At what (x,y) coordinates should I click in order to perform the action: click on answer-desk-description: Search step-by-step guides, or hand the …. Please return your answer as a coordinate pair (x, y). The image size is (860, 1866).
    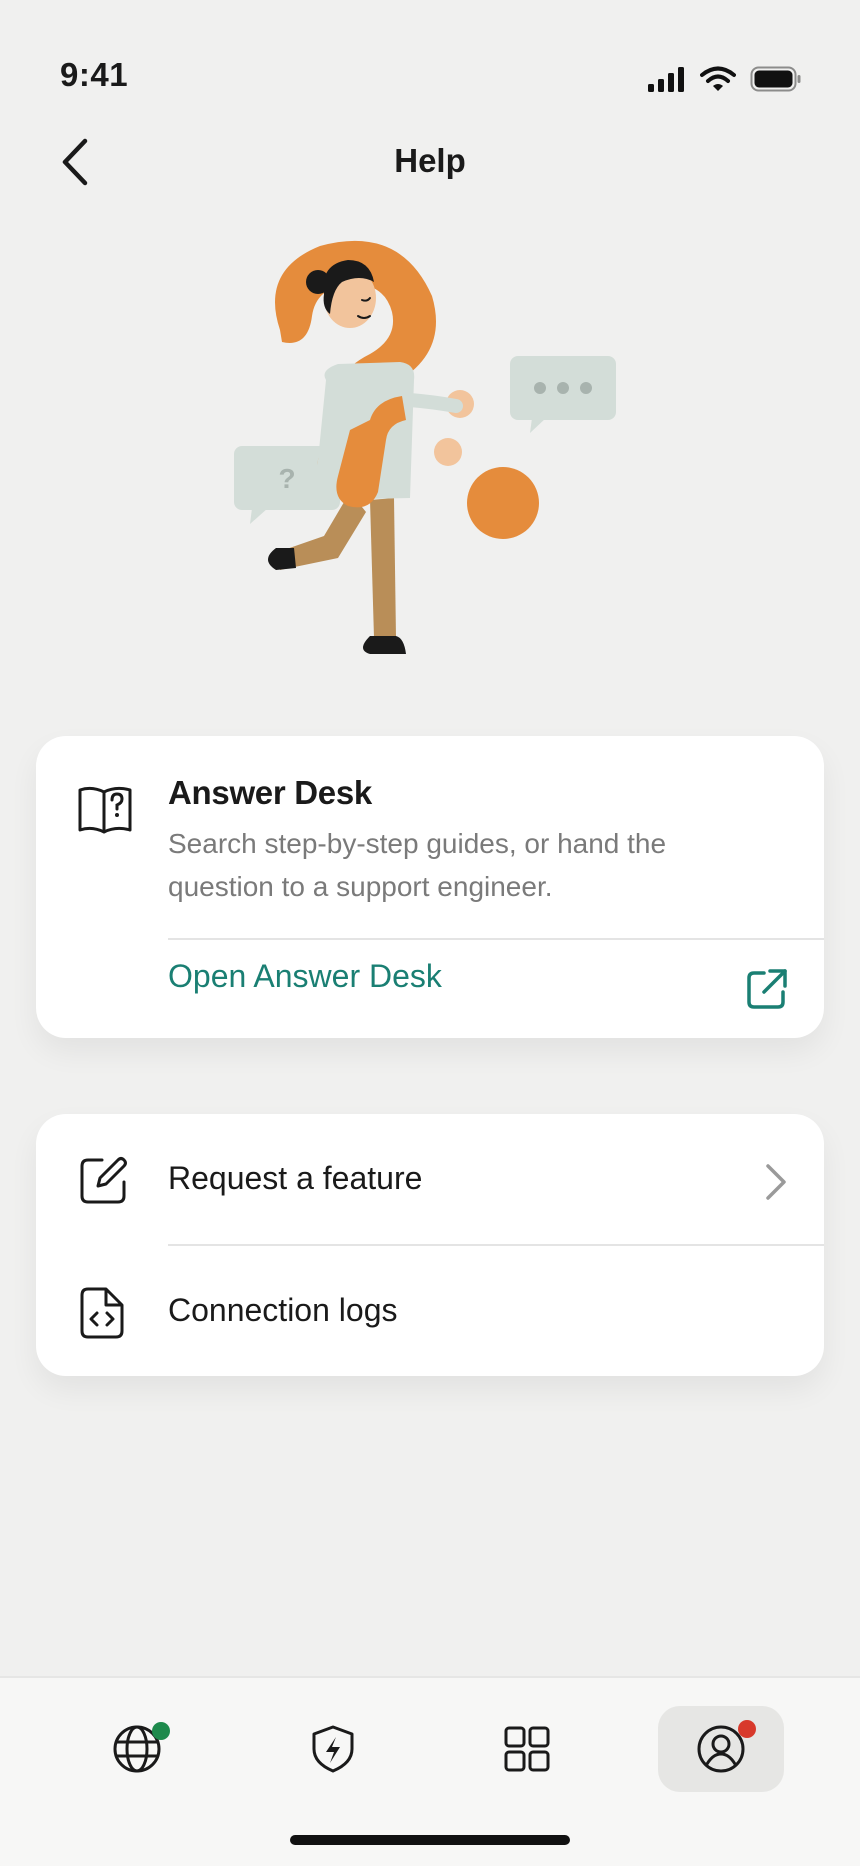
    Looking at the image, I should click on (417, 865).